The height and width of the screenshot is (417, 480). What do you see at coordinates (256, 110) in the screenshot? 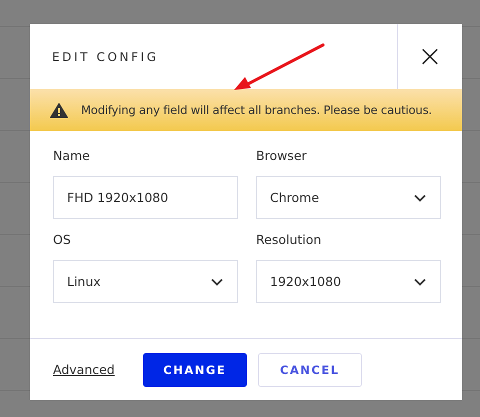
I see `warning-text: Modifying any field will affect all branches. Please be cautious.` at bounding box center [256, 110].